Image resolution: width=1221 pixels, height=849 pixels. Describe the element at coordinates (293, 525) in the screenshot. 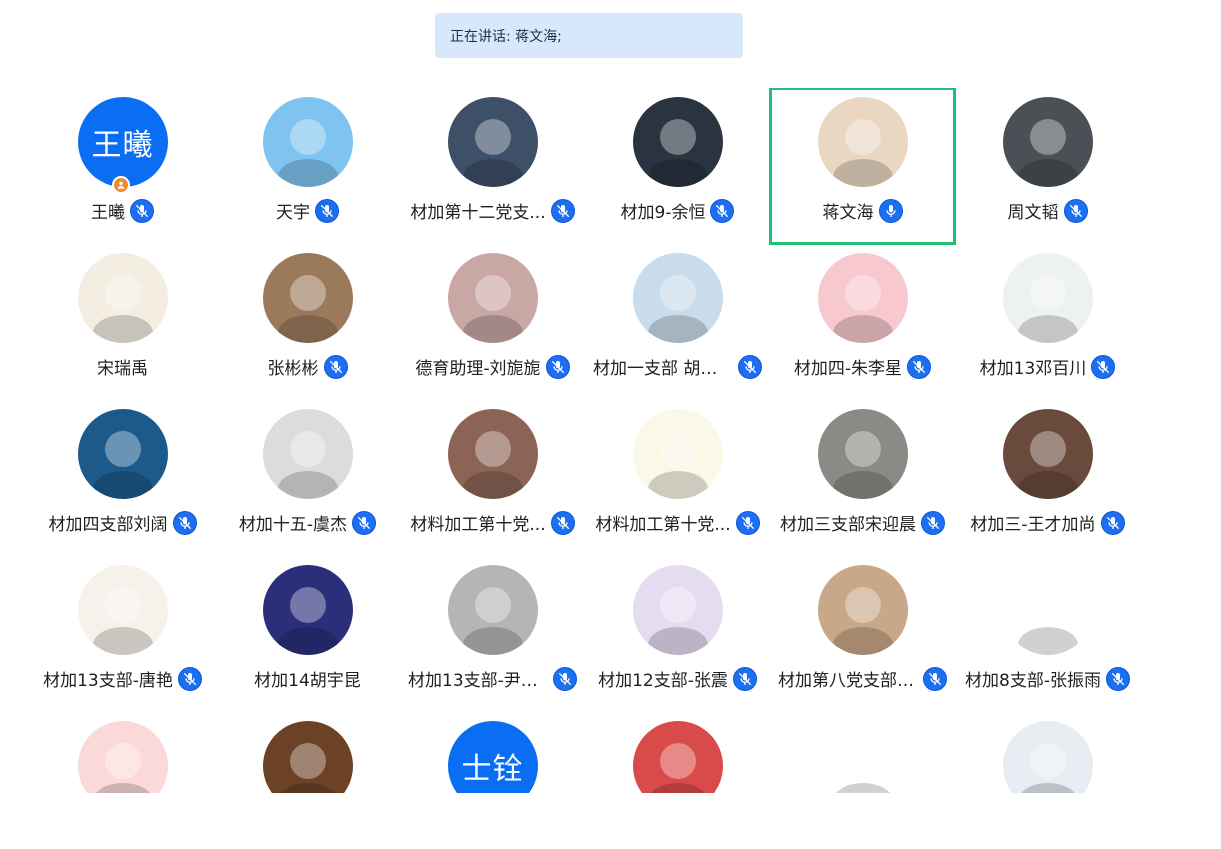

I see `participant-name: 材加十五-虞杰` at that location.